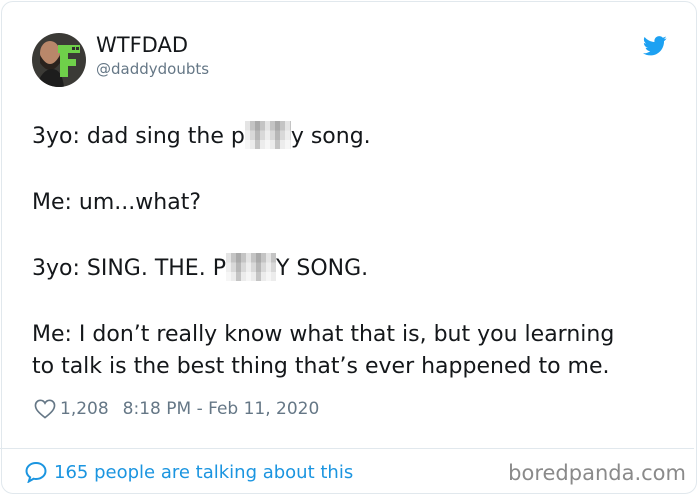  Describe the element at coordinates (597, 473) in the screenshot. I see `boredpanda-watermark: boredpanda.com` at that location.